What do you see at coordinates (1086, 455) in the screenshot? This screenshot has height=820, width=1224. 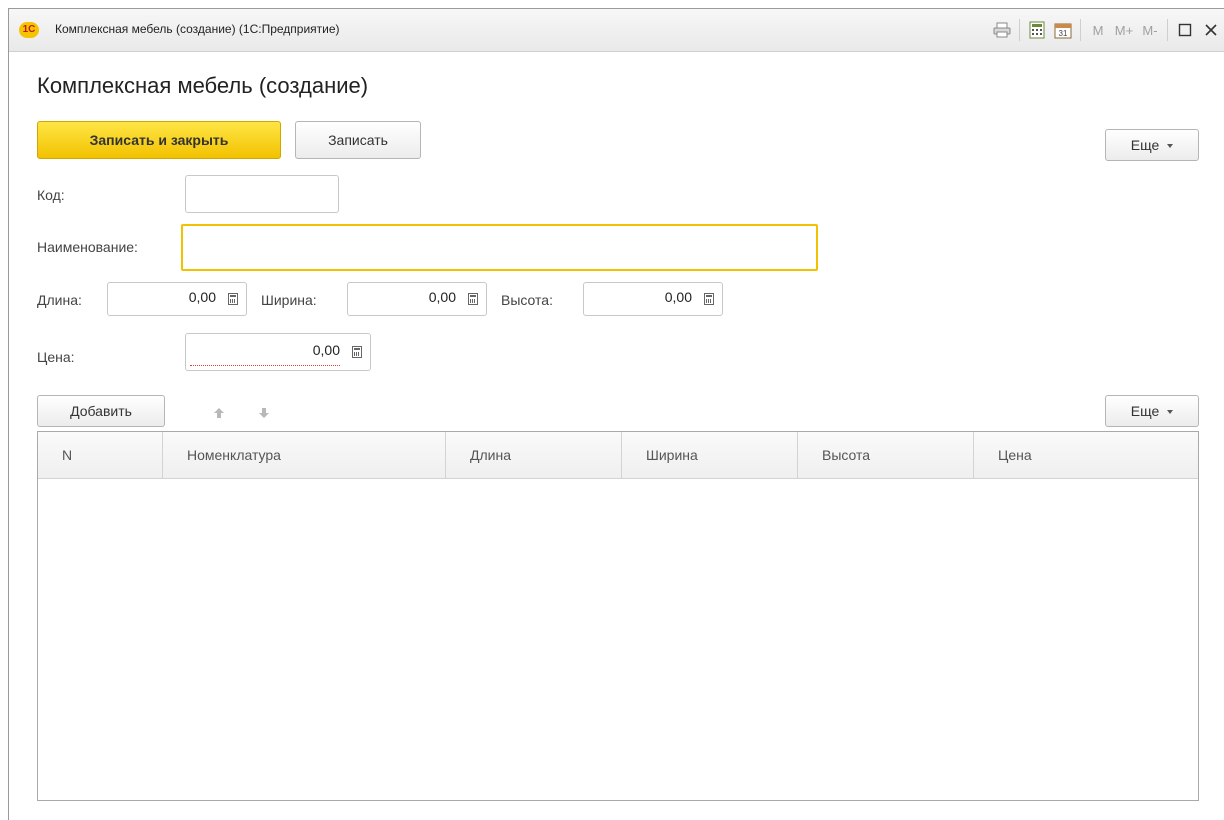 I see `column-header-price: Цена` at bounding box center [1086, 455].